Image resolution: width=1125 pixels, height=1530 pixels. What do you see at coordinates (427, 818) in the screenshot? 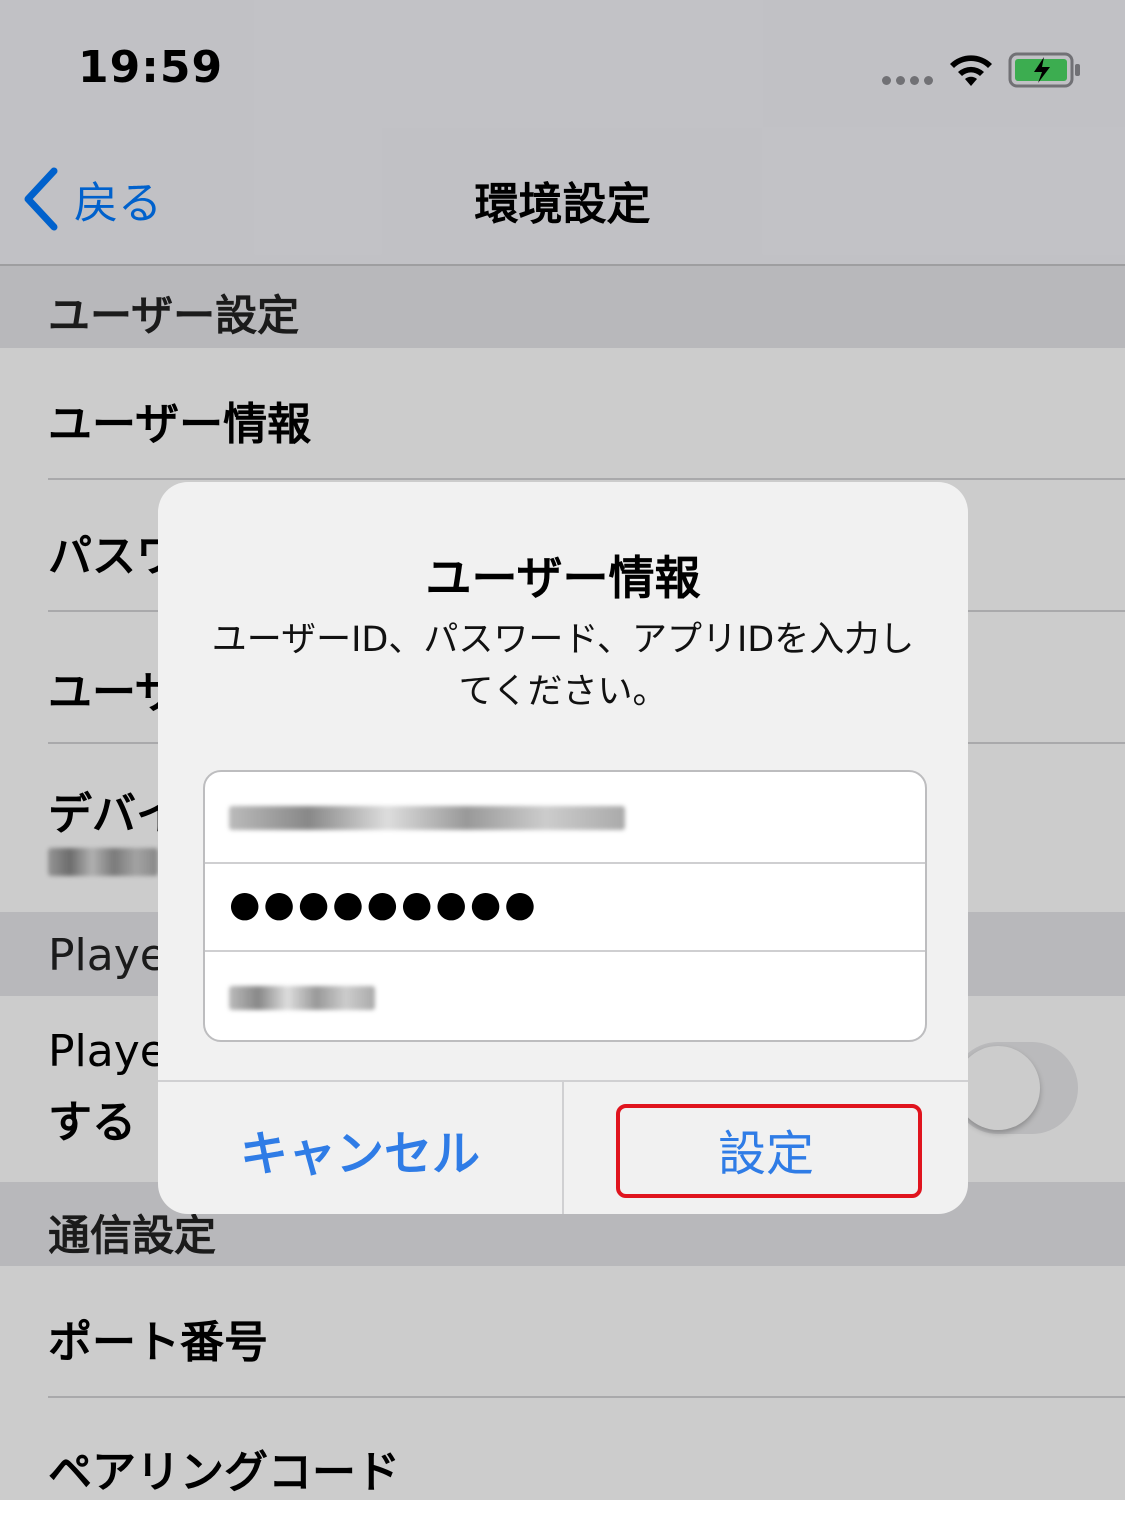
I see `user-id-value-redacted` at bounding box center [427, 818].